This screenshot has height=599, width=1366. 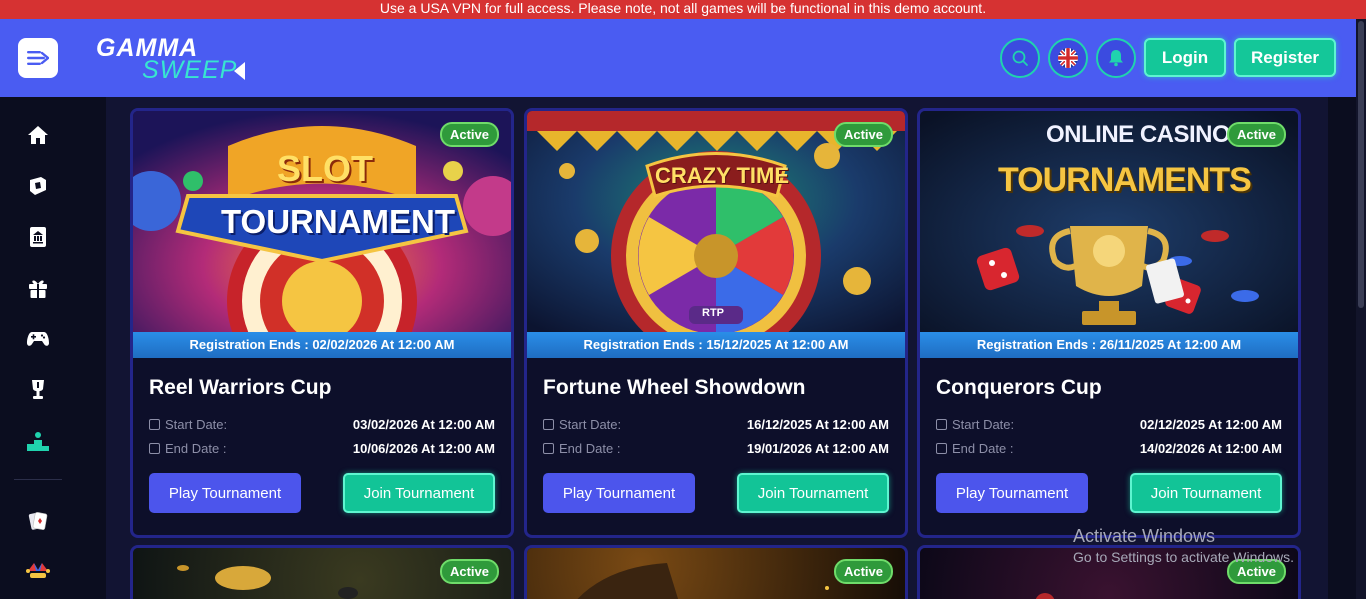 I want to click on search-icon, so click(x=1020, y=58).